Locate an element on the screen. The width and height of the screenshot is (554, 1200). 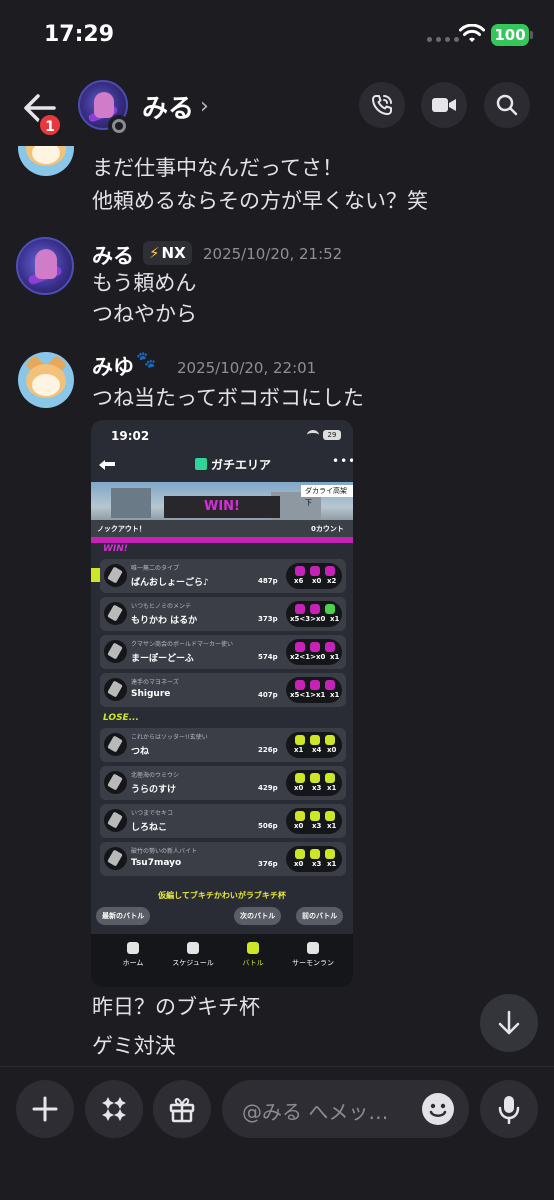
stage-banner: WIN! ダカライ高架下 ノックアウト！ 0カウント is located at coordinates (222, 509).